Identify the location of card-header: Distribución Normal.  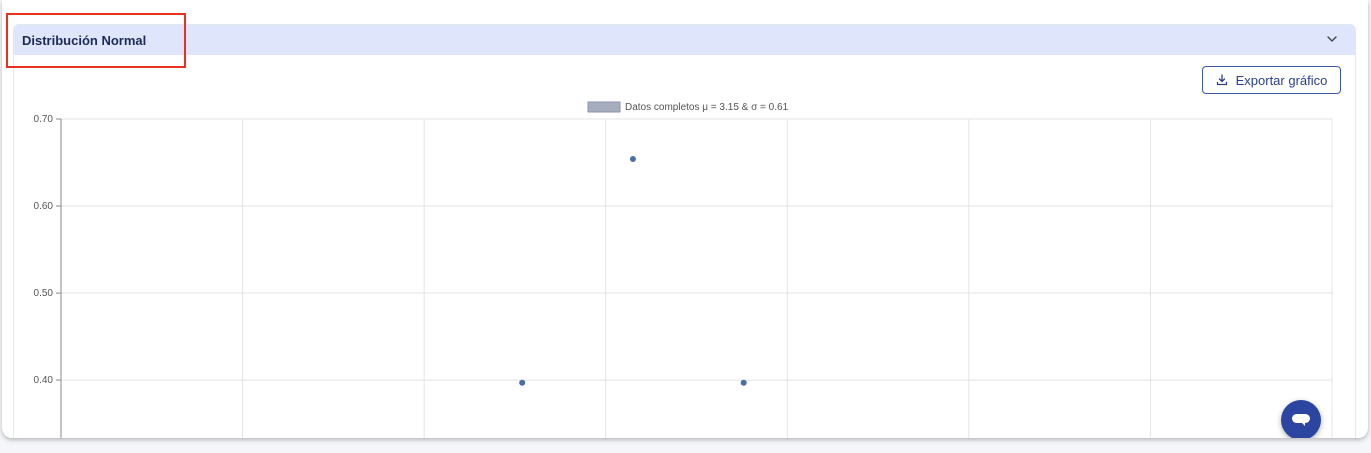
(684, 40).